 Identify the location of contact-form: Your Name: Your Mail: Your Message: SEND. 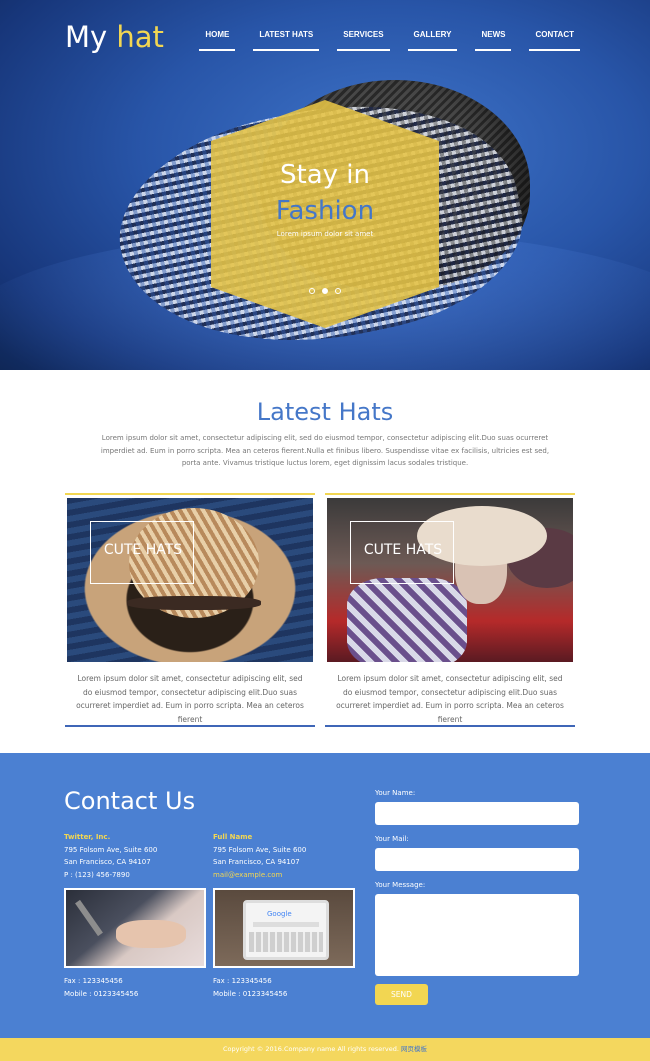
(477, 897).